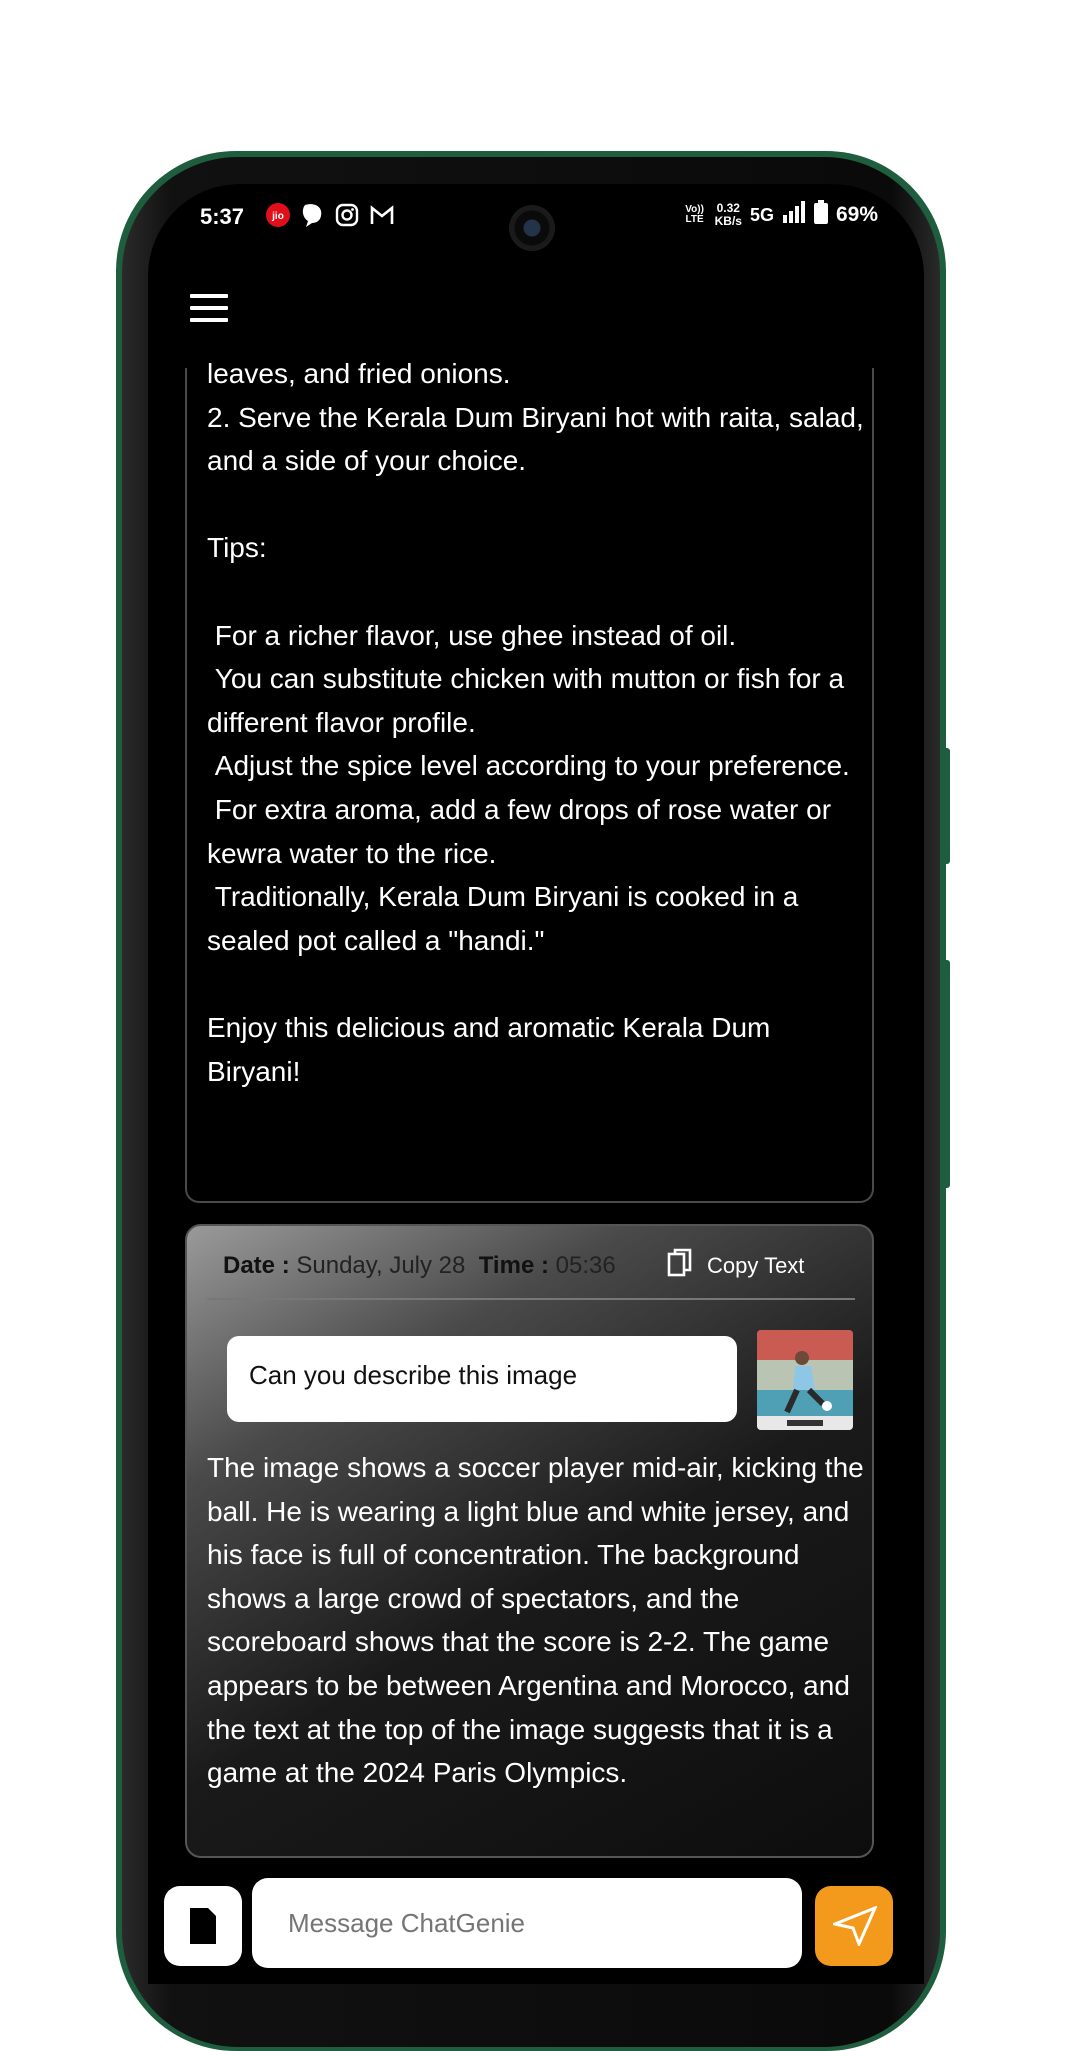 Image resolution: width=1080 pixels, height=2051 pixels. I want to click on instagram-icon, so click(347, 217).